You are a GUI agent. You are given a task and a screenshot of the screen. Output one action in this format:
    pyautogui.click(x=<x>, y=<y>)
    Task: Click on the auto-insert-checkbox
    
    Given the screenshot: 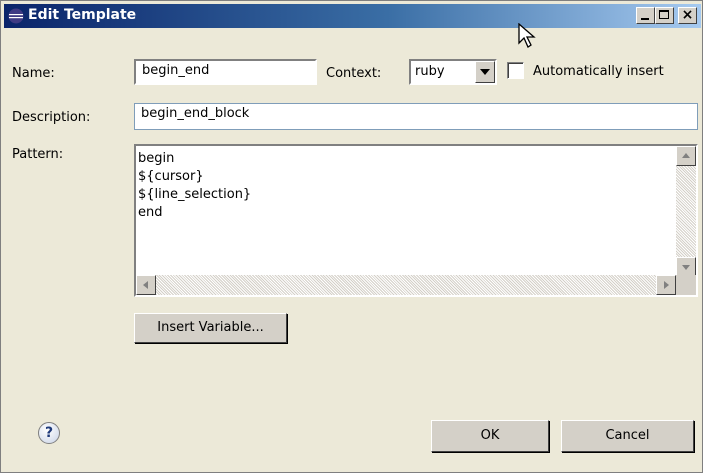 What is the action you would take?
    pyautogui.click(x=515, y=70)
    